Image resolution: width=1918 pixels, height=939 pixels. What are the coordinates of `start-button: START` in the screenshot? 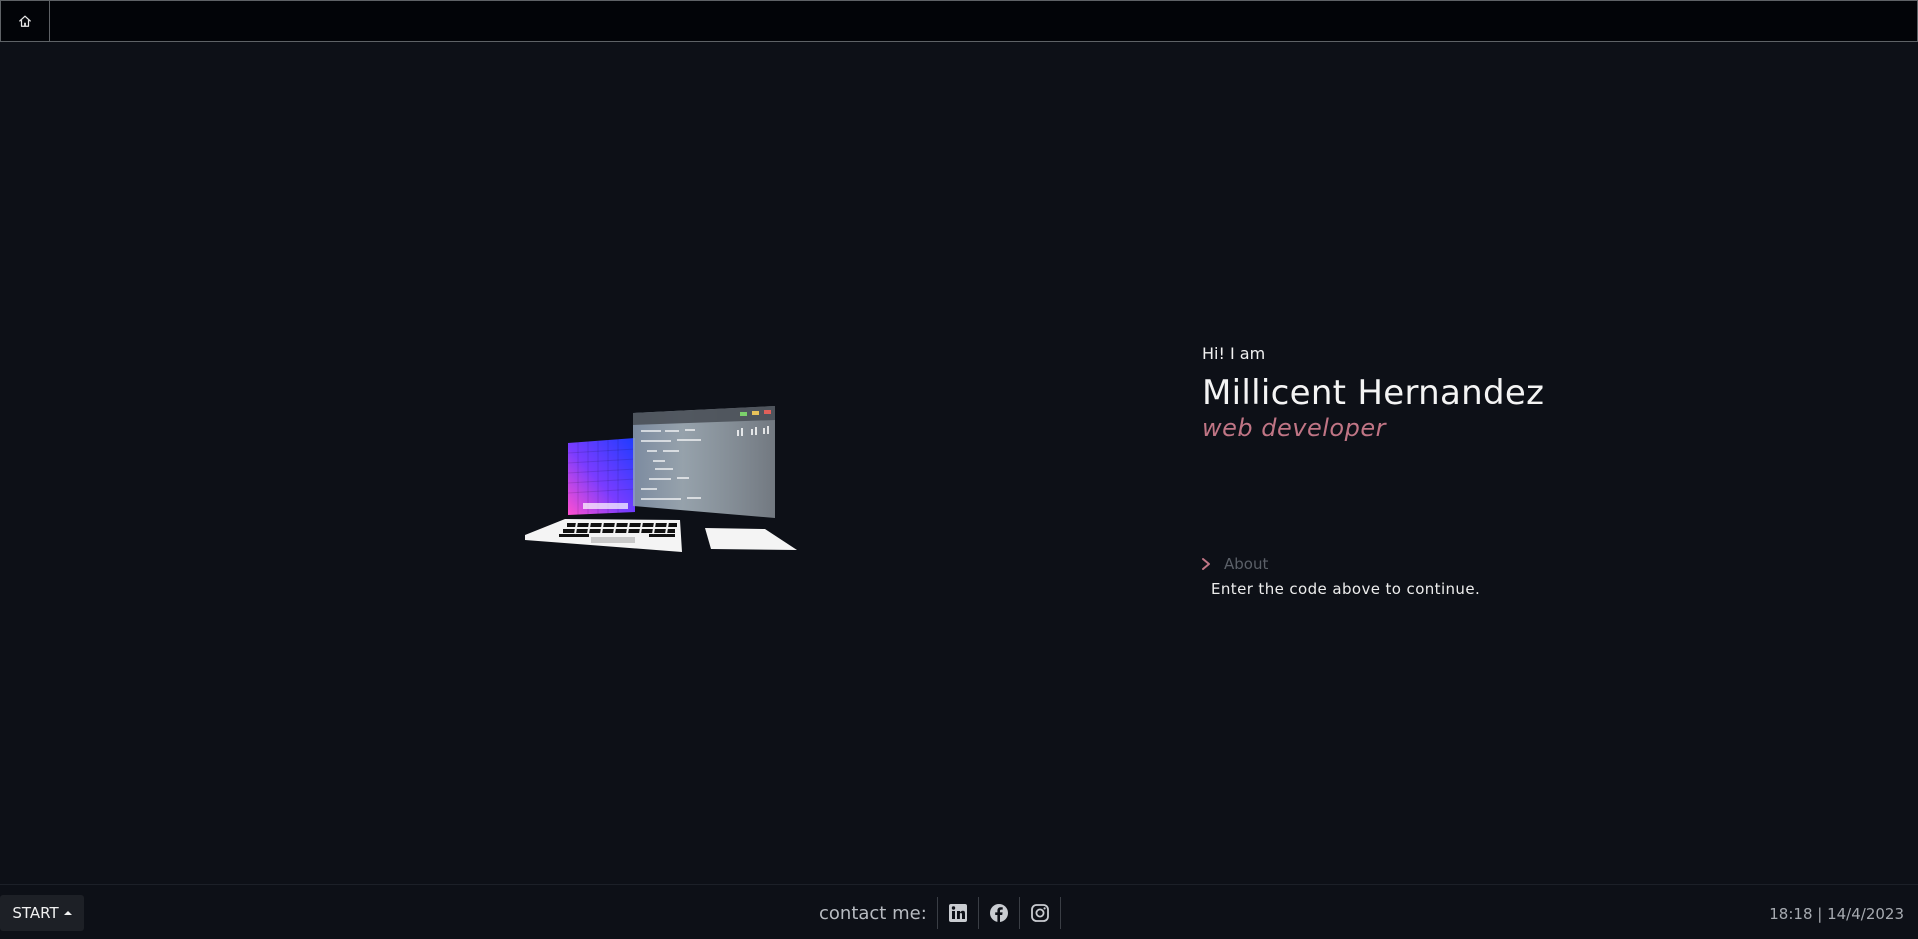 It's located at (42, 913).